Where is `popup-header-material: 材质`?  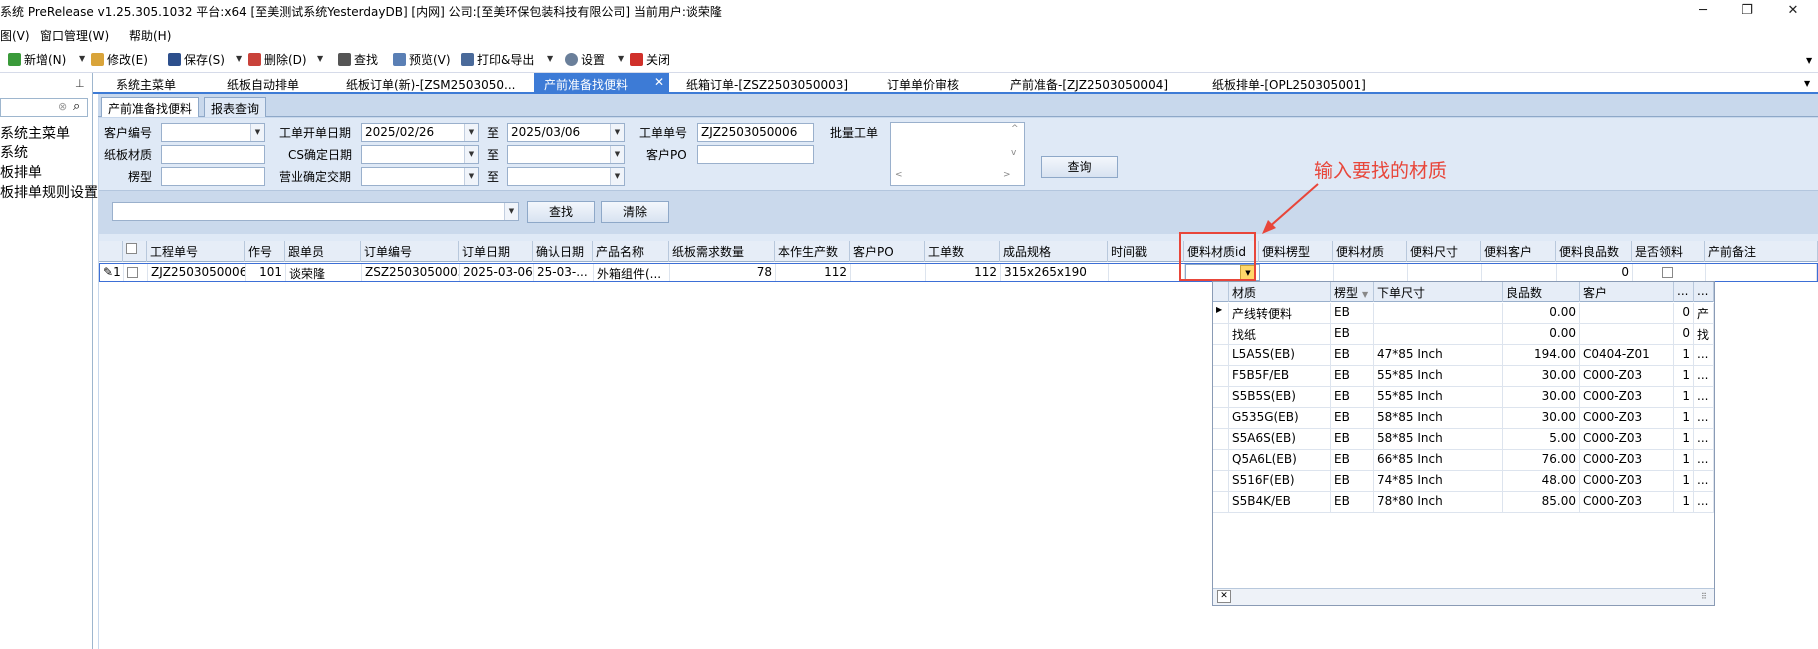 popup-header-material: 材质 is located at coordinates (1280, 292).